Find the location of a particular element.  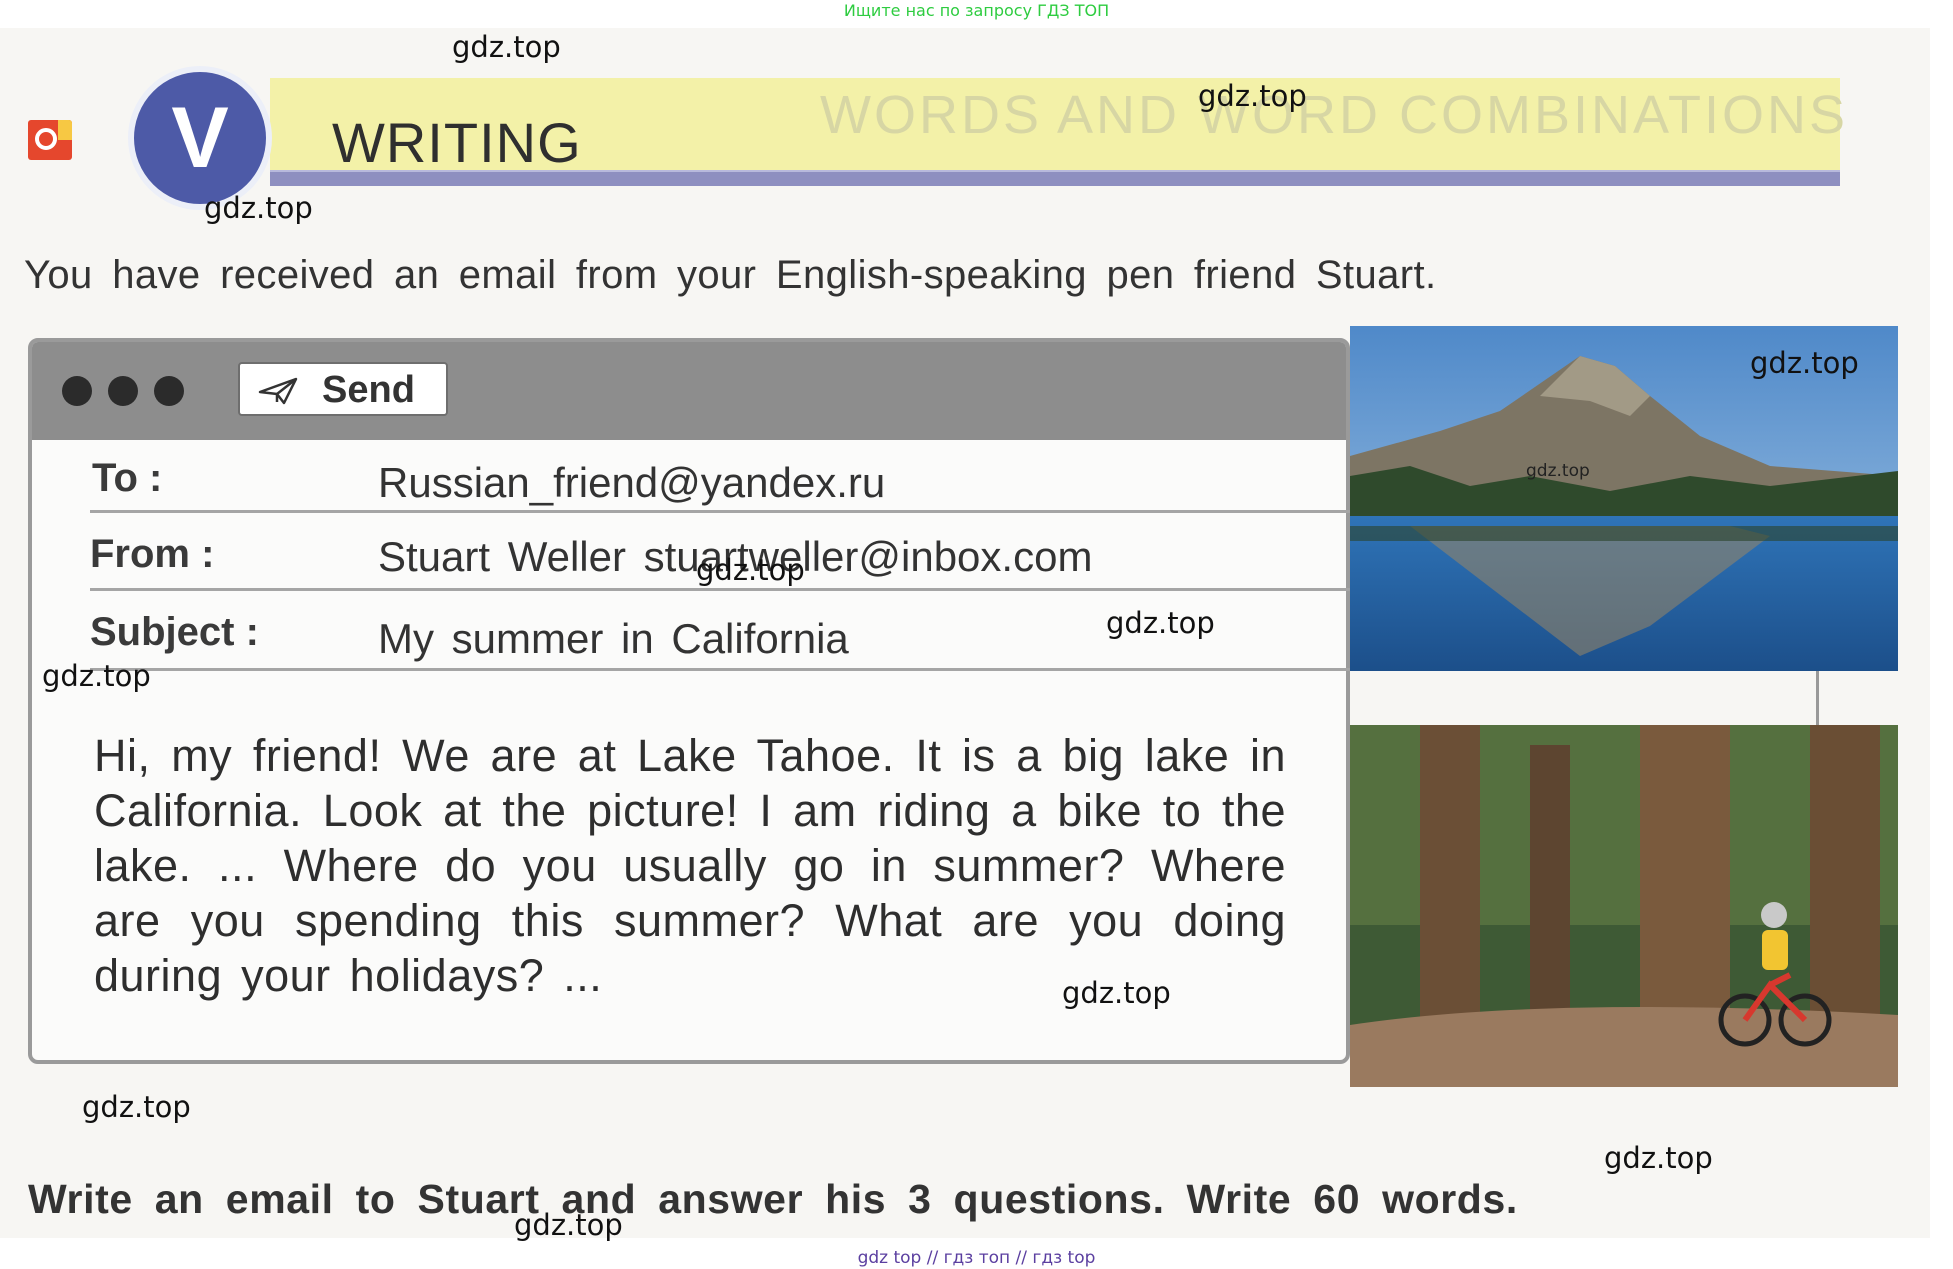

publisher-logo-icon is located at coordinates (50, 140).